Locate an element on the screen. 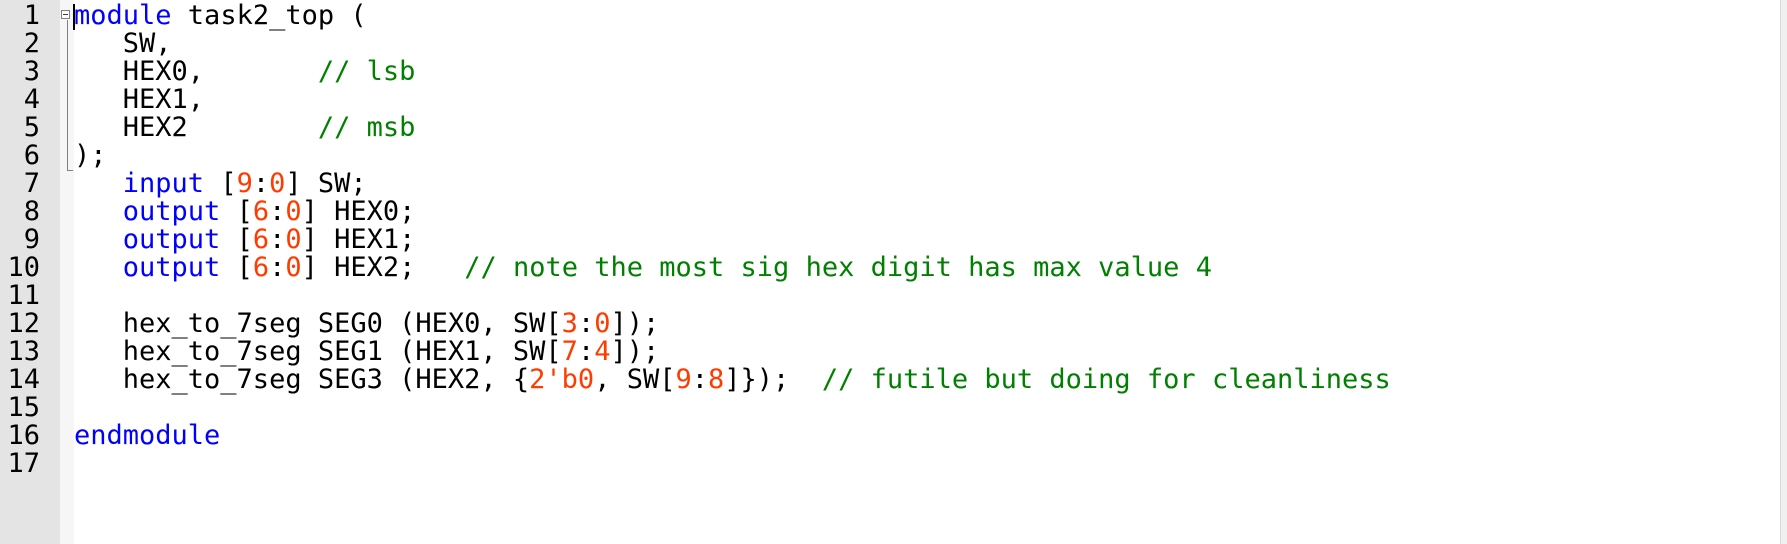 This screenshot has width=1787, height=544. text-token: HEX1, is located at coordinates (139, 99).